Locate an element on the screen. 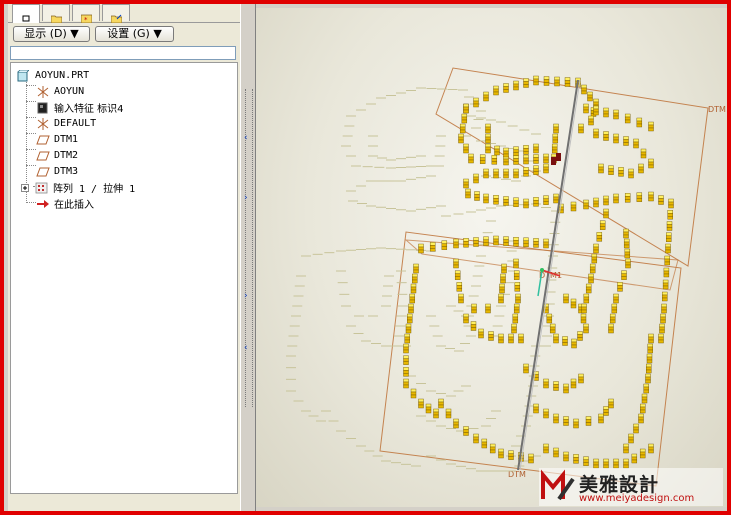  navigator-tabbar: * is located at coordinates (124, 14).